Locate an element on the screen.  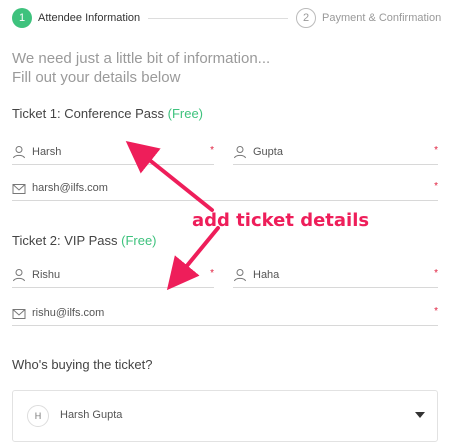
ticket-1-last-name-value: Gupta is located at coordinates (268, 152).